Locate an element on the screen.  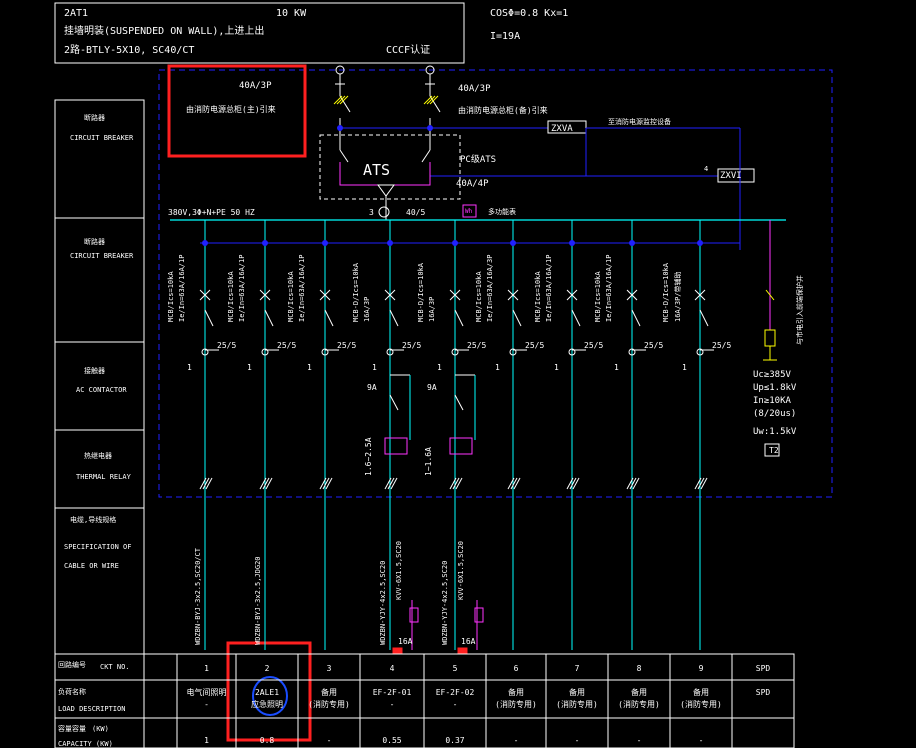
side-label-cable-en2: CABLE OR WIRE is located at coordinates (91, 566).